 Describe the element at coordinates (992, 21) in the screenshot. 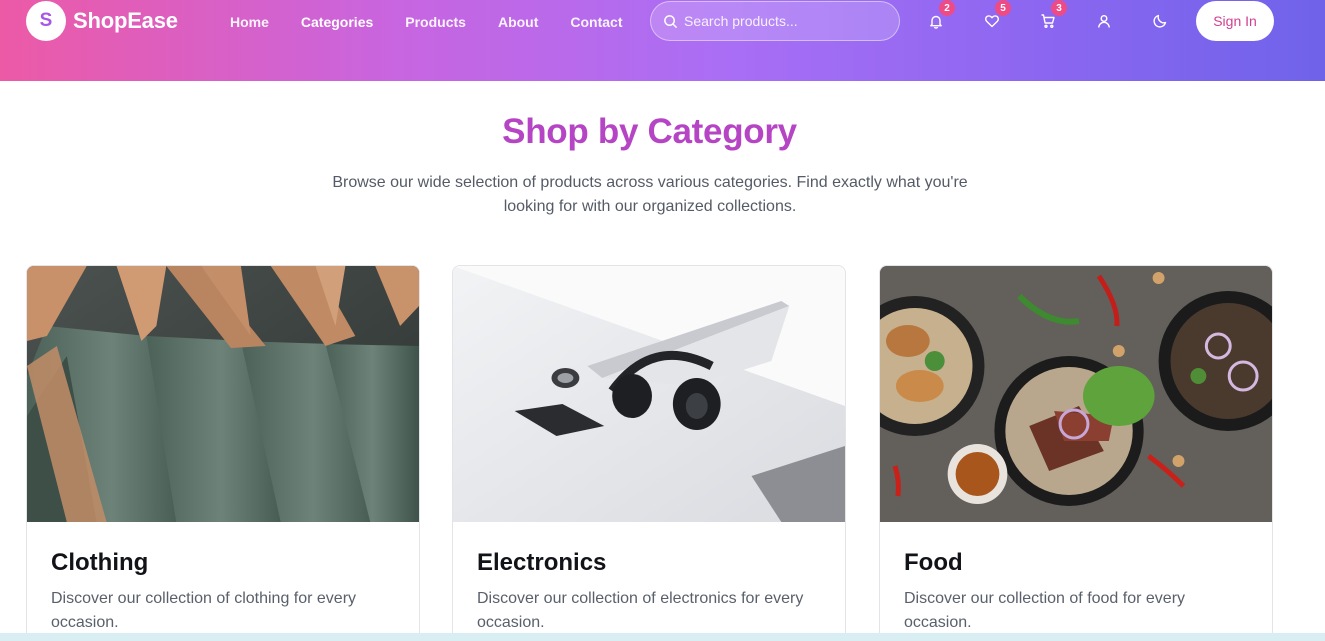

I see `heart-icon` at that location.